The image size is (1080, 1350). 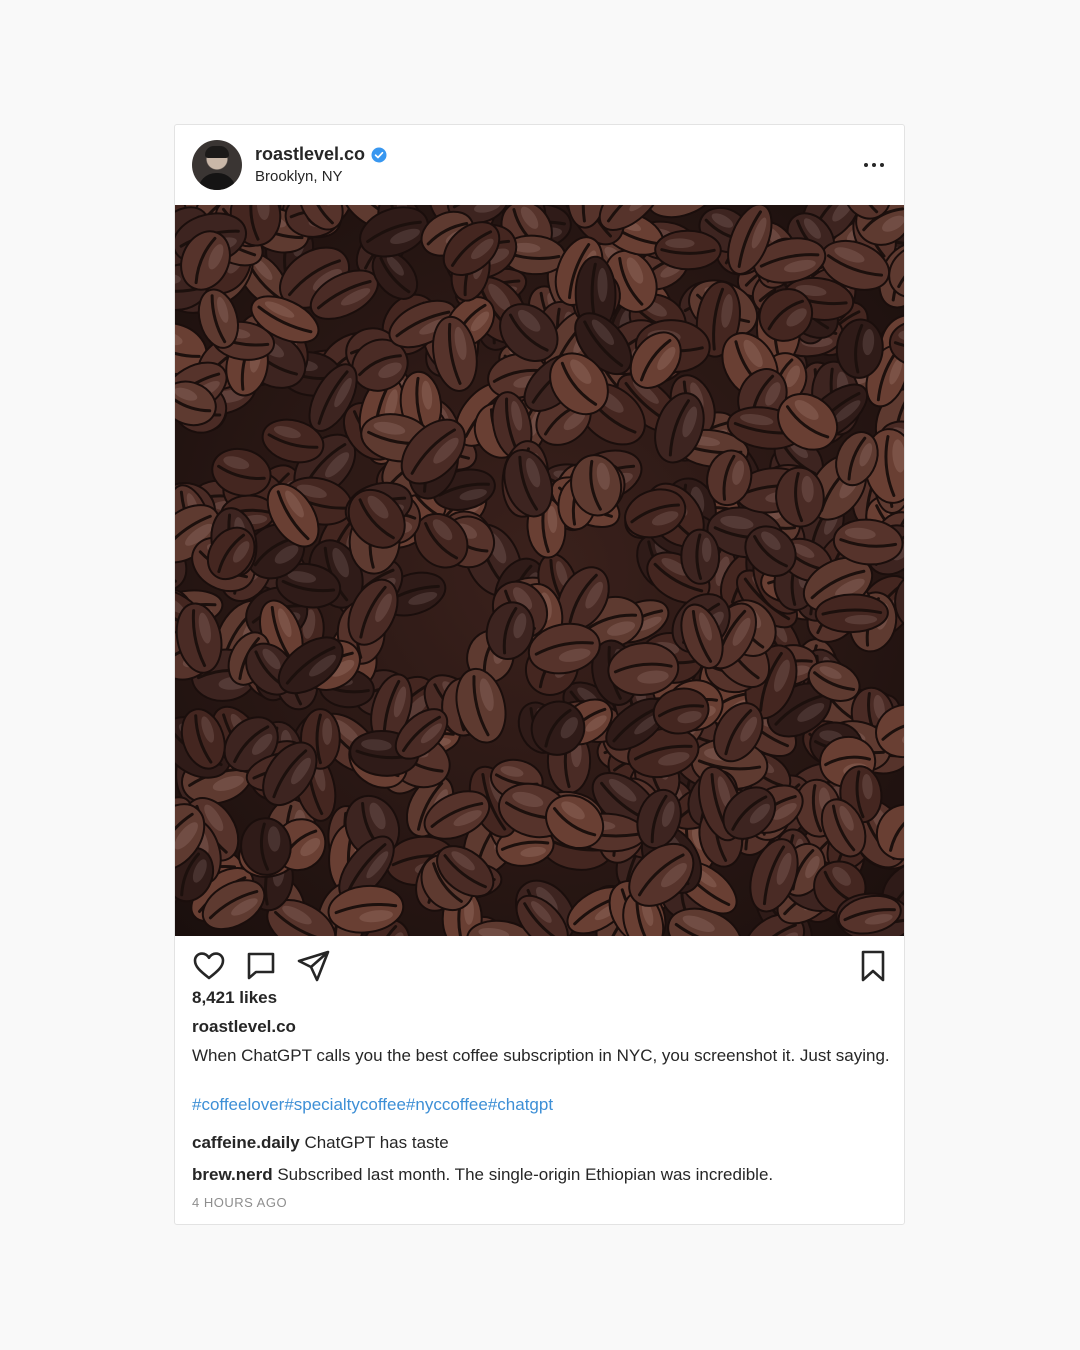 I want to click on likes-count: 8,421 likes, so click(x=234, y=998).